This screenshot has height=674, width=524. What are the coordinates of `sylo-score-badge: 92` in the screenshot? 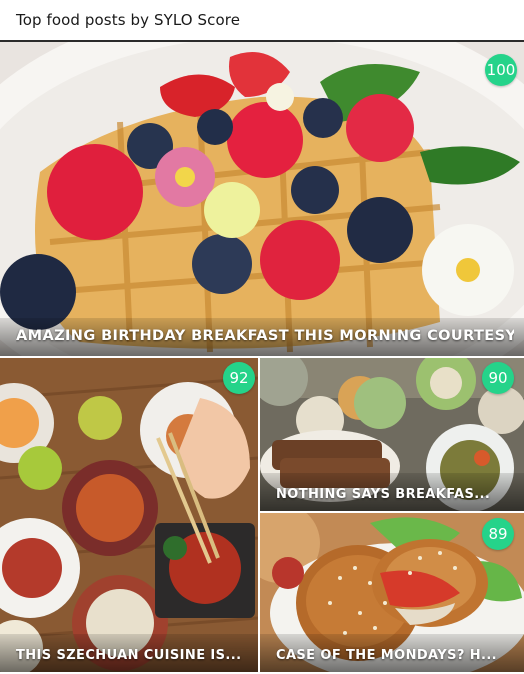 It's located at (239, 378).